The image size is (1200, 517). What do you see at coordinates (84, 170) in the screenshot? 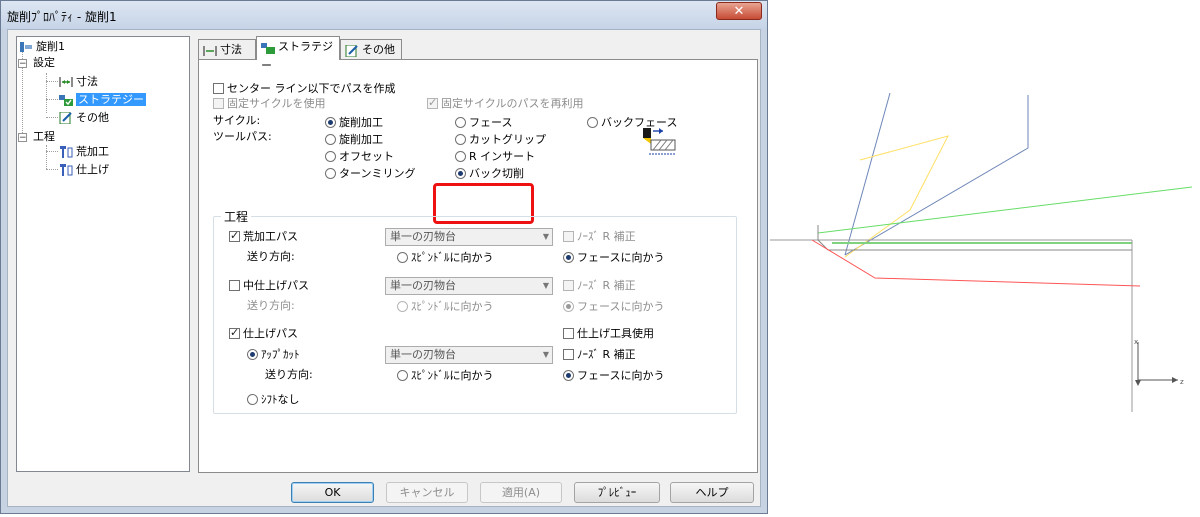
I see `tree-item-finishing: 仕上げ` at bounding box center [84, 170].